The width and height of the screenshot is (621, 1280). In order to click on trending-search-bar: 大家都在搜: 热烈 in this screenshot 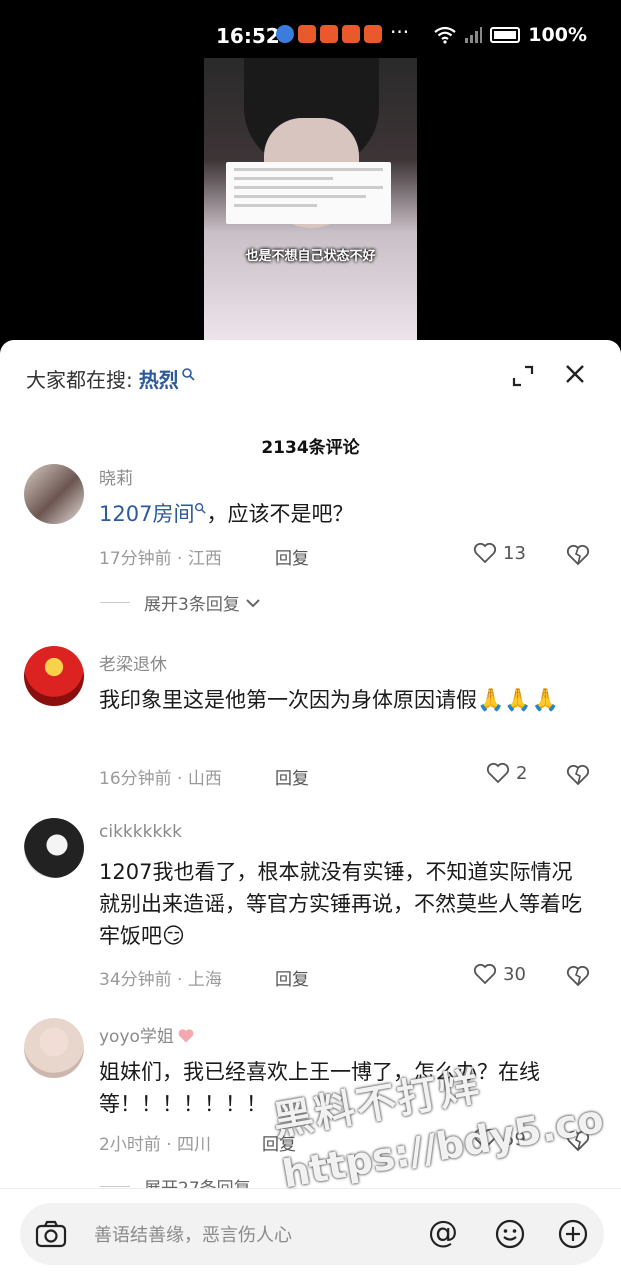, I will do `click(110, 378)`.